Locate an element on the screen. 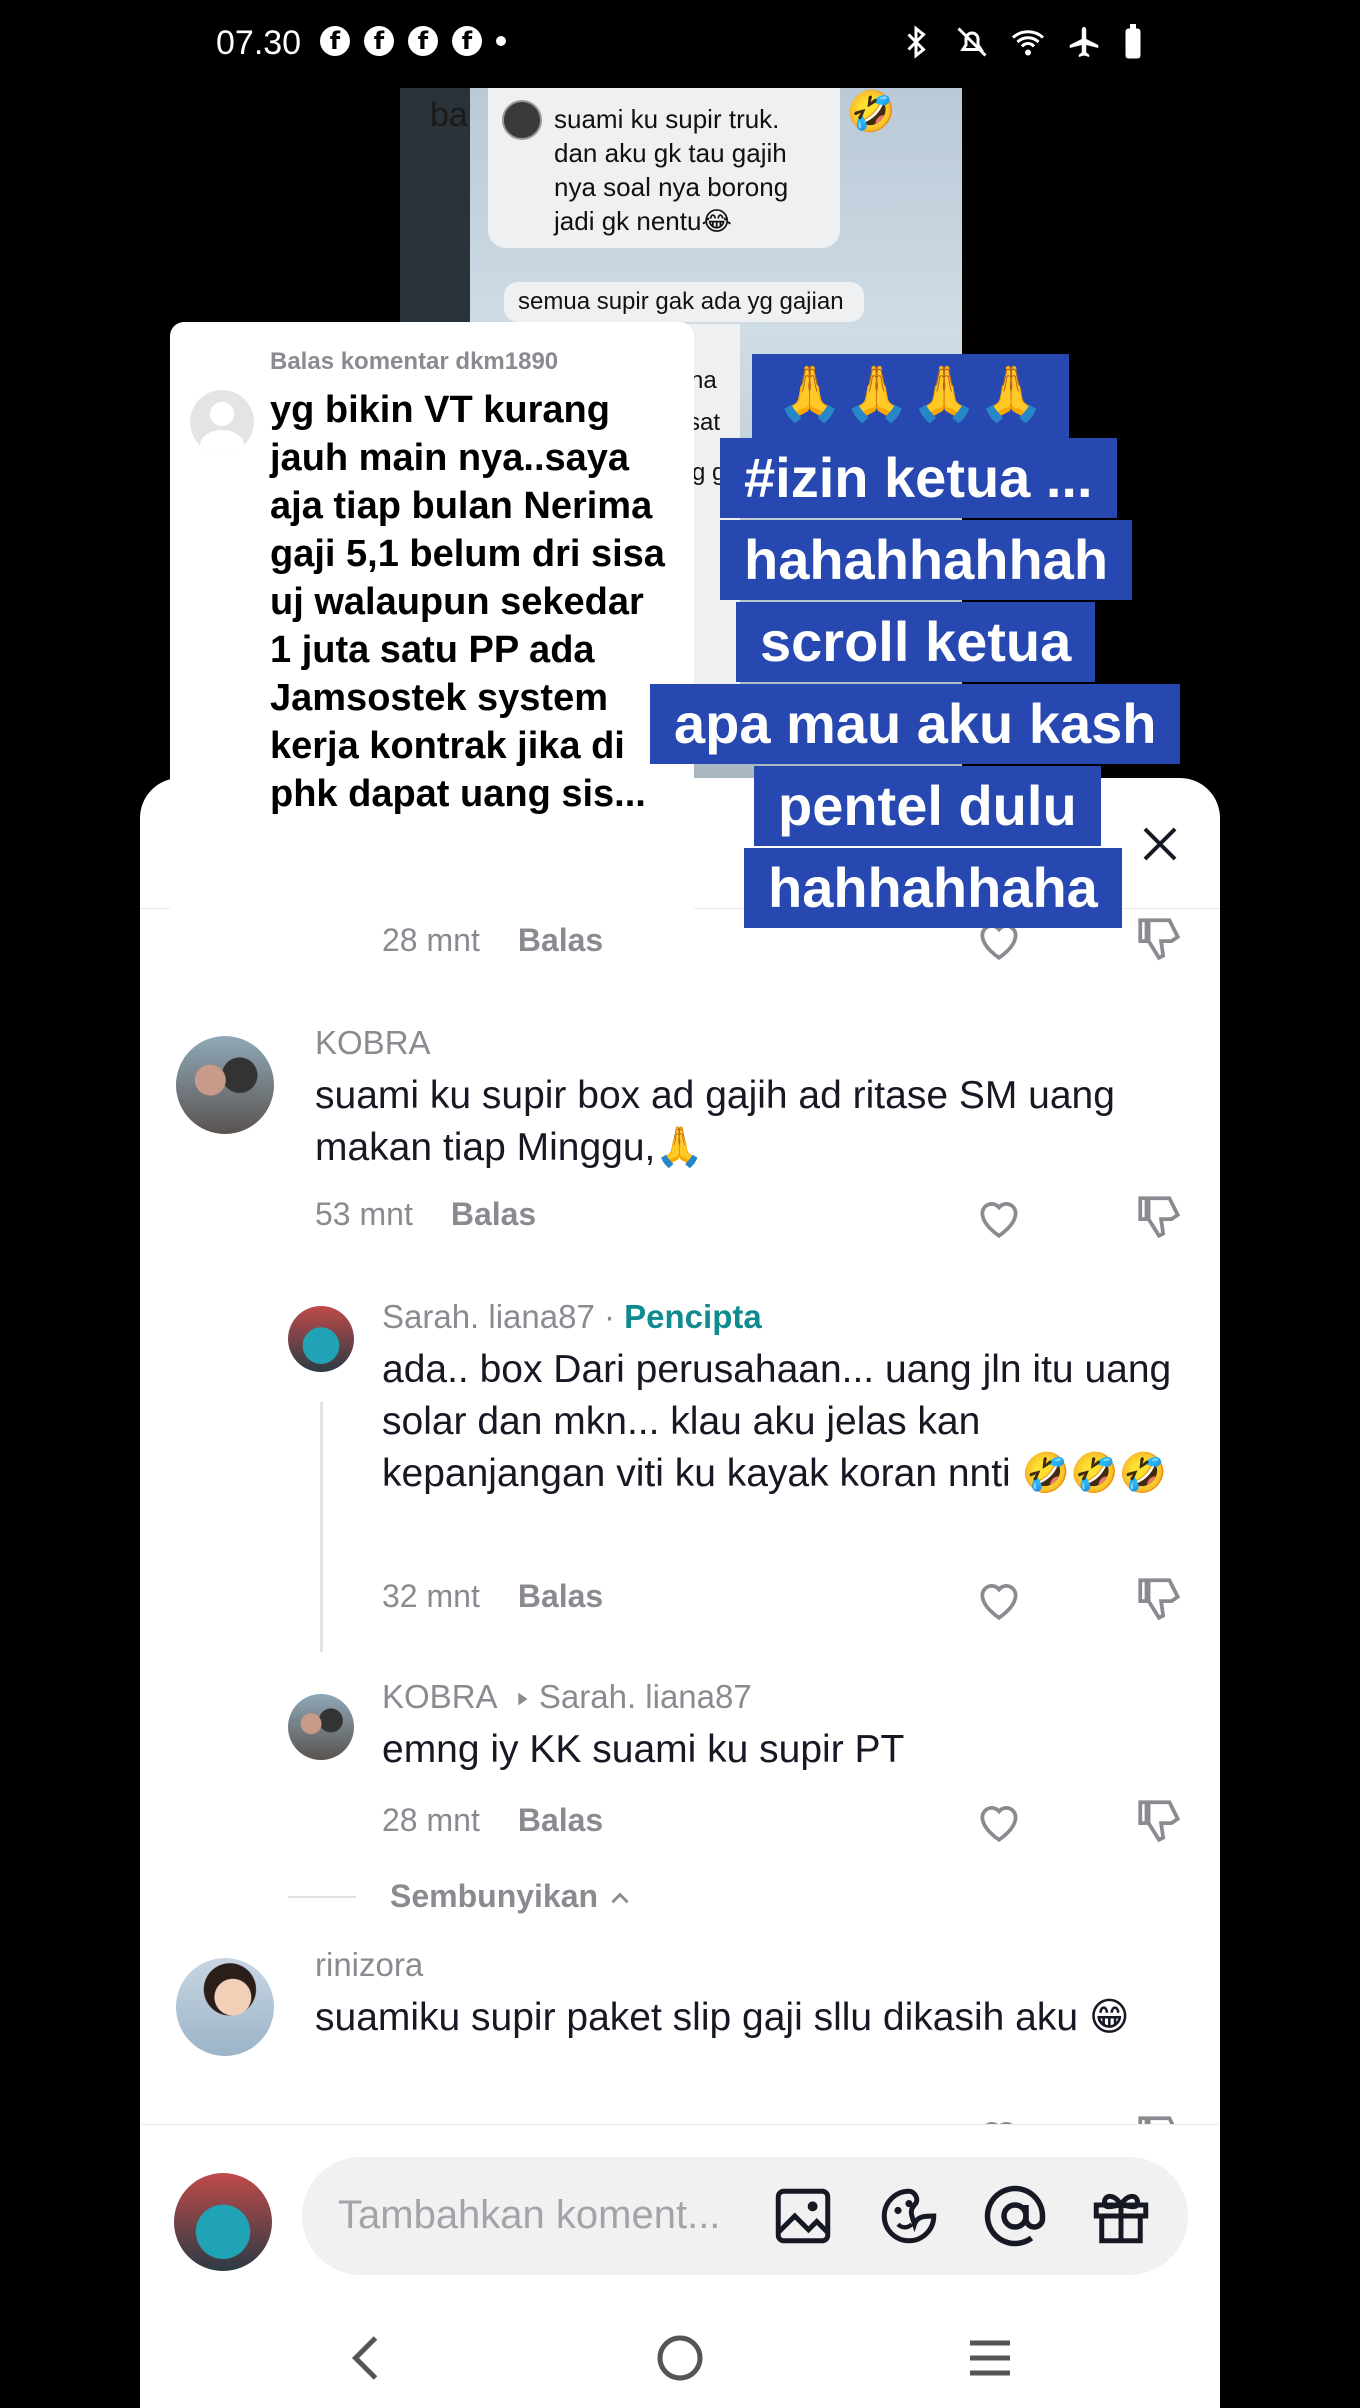 The width and height of the screenshot is (1360, 2408). sticker-line: apa mau aku kash is located at coordinates (915, 724).